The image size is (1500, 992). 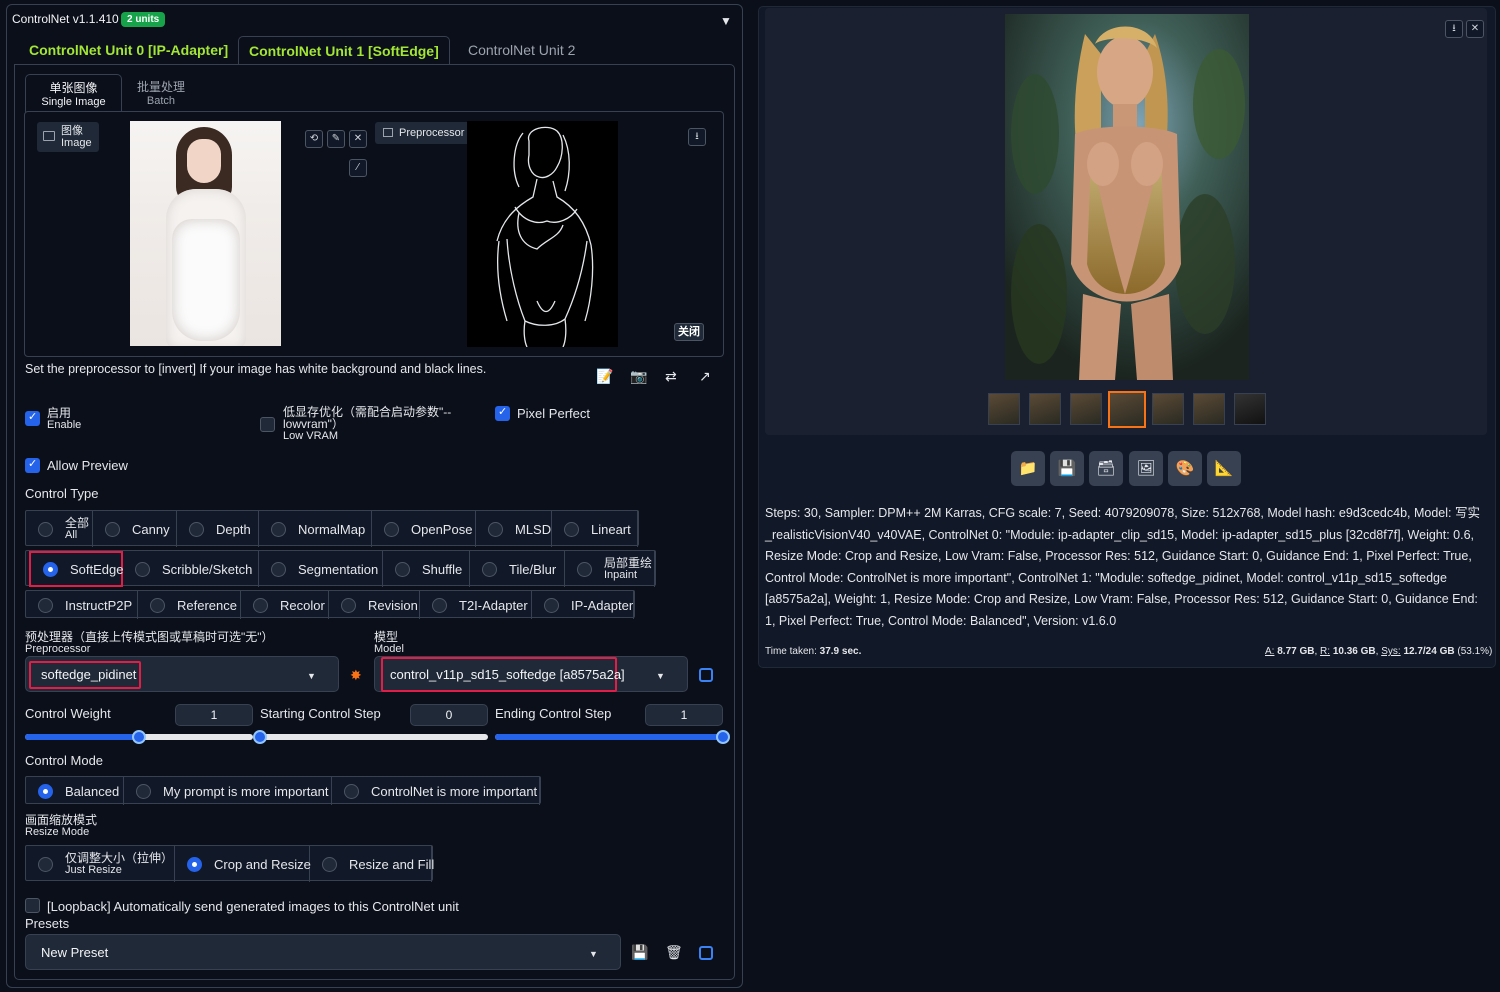 I want to click on loopback-checkbox, so click(x=32, y=905).